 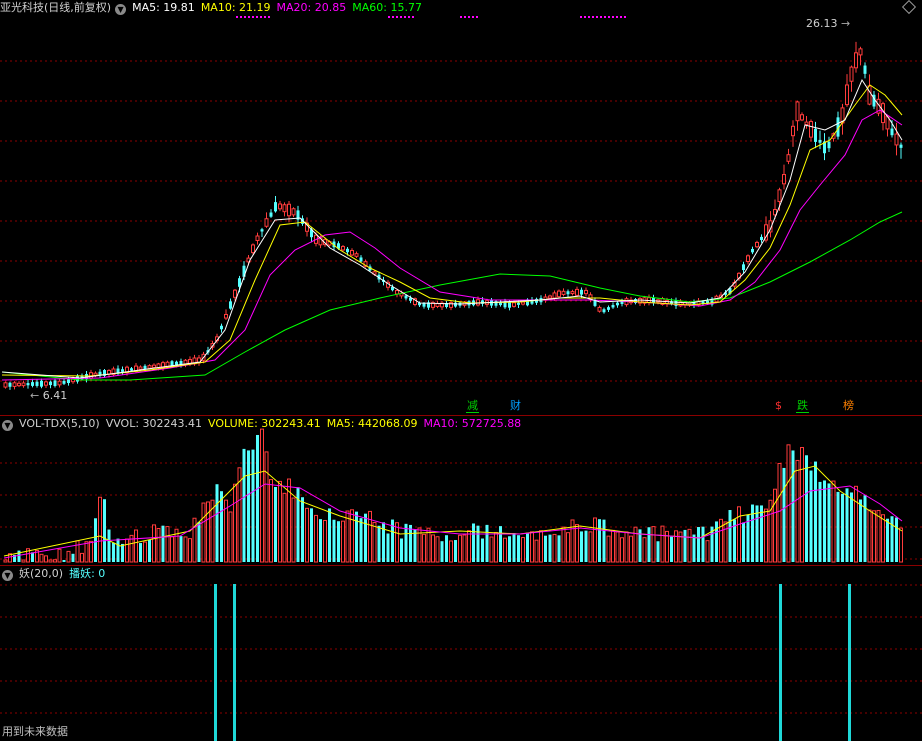 What do you see at coordinates (372, 423) in the screenshot?
I see `volume-ma5-value: MA5: 442068.09` at bounding box center [372, 423].